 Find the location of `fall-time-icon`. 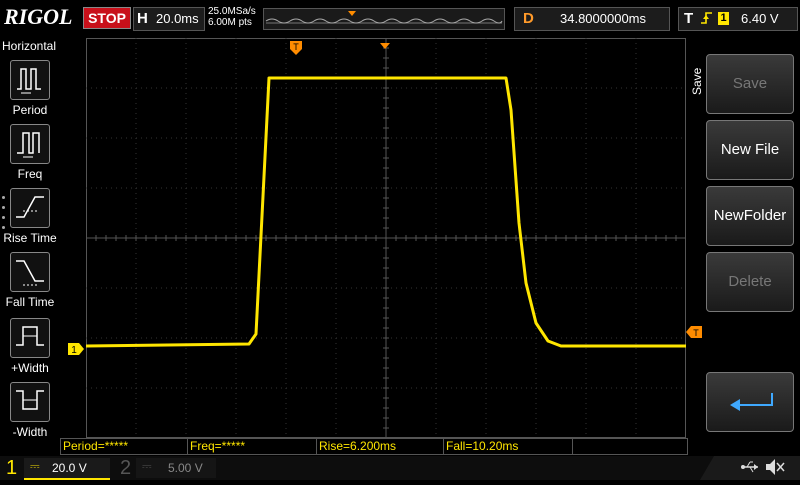

fall-time-icon is located at coordinates (30, 272).